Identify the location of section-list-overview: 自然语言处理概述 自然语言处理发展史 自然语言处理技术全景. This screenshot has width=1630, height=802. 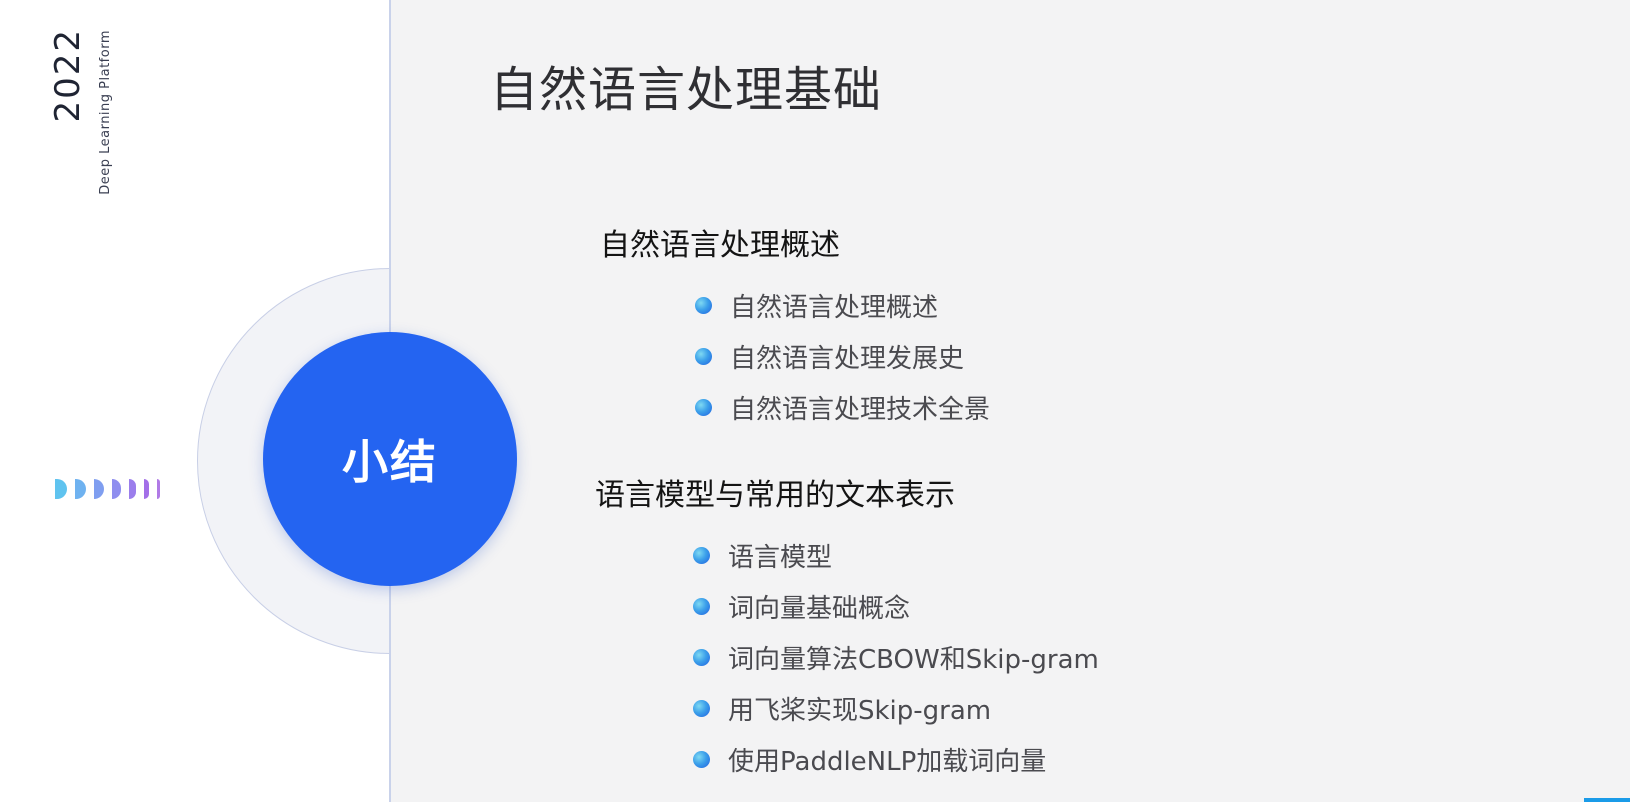
(842, 356).